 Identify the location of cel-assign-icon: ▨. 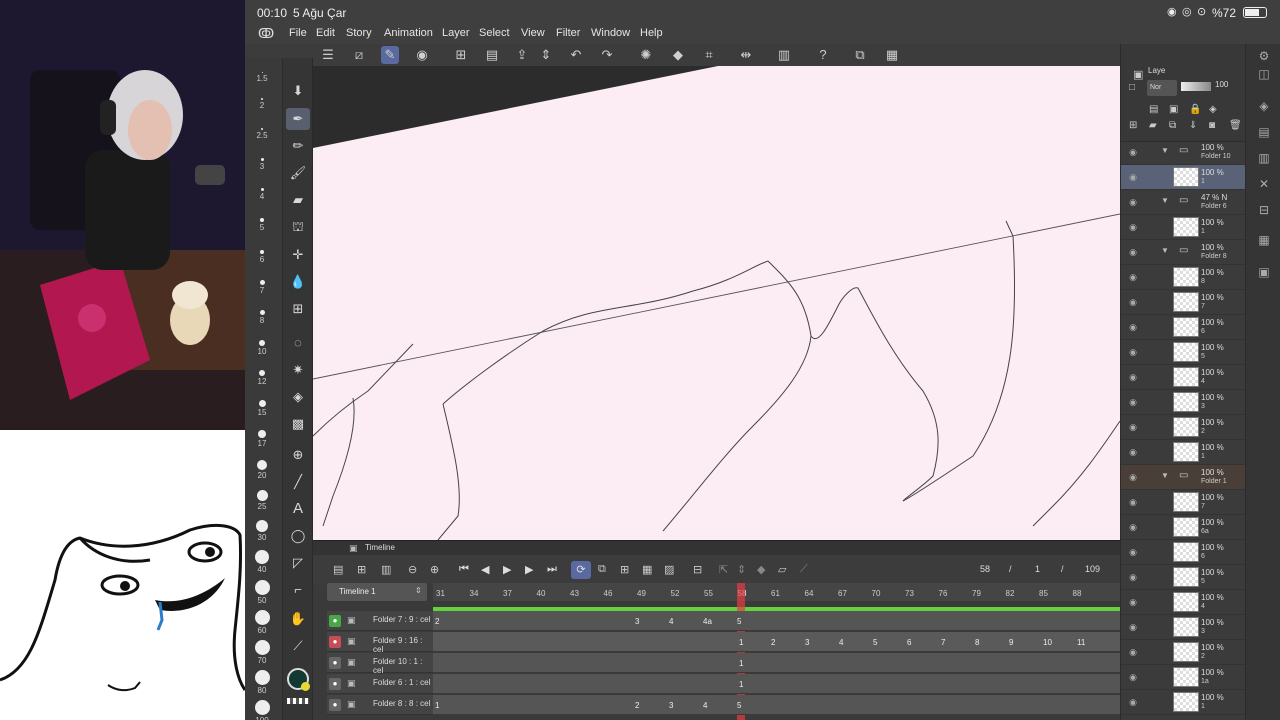
(669, 569).